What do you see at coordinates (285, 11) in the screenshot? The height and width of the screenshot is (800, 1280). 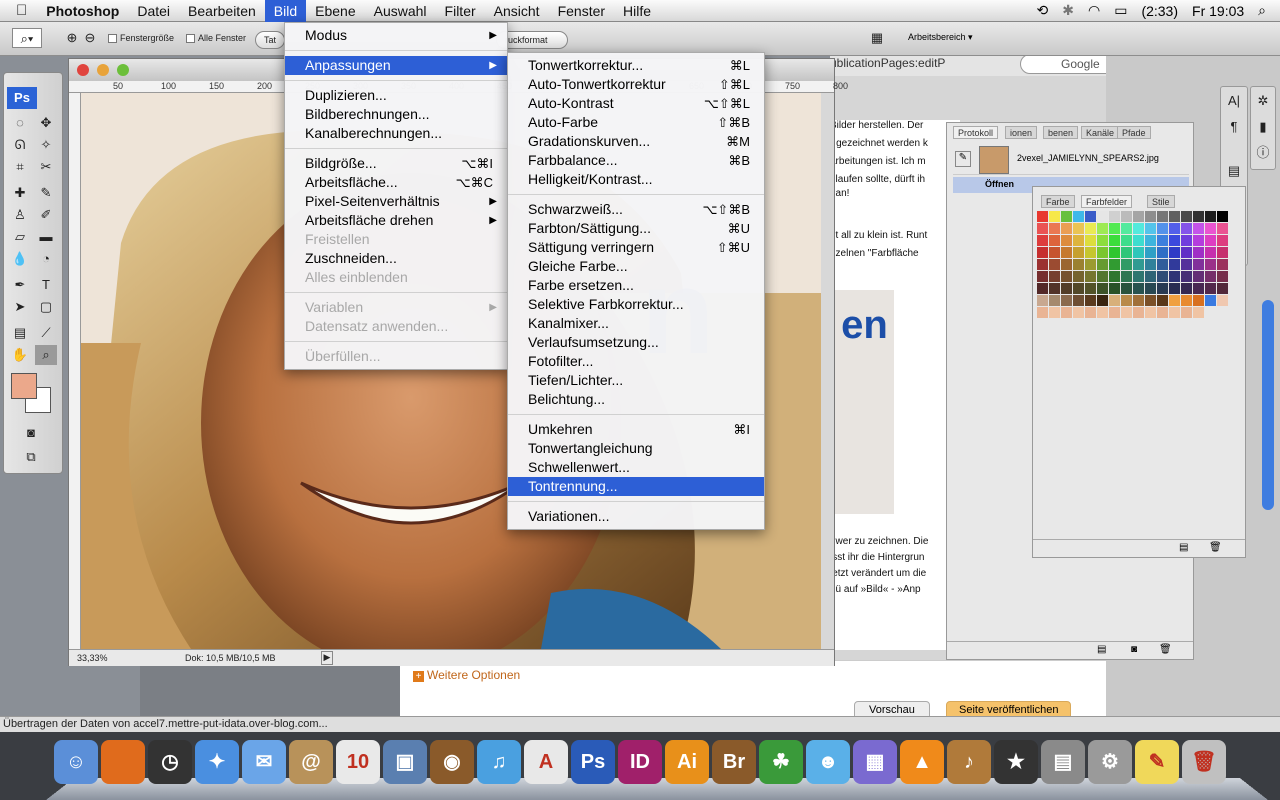 I see `menu-bild: Bild` at bounding box center [285, 11].